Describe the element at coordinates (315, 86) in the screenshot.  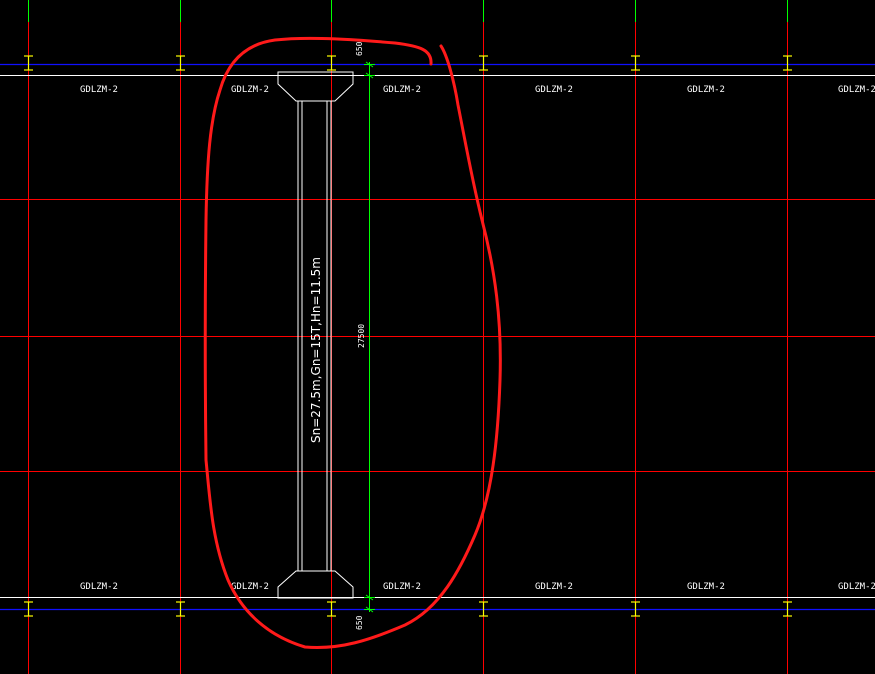
I see `crane-end-carriage-top` at that location.